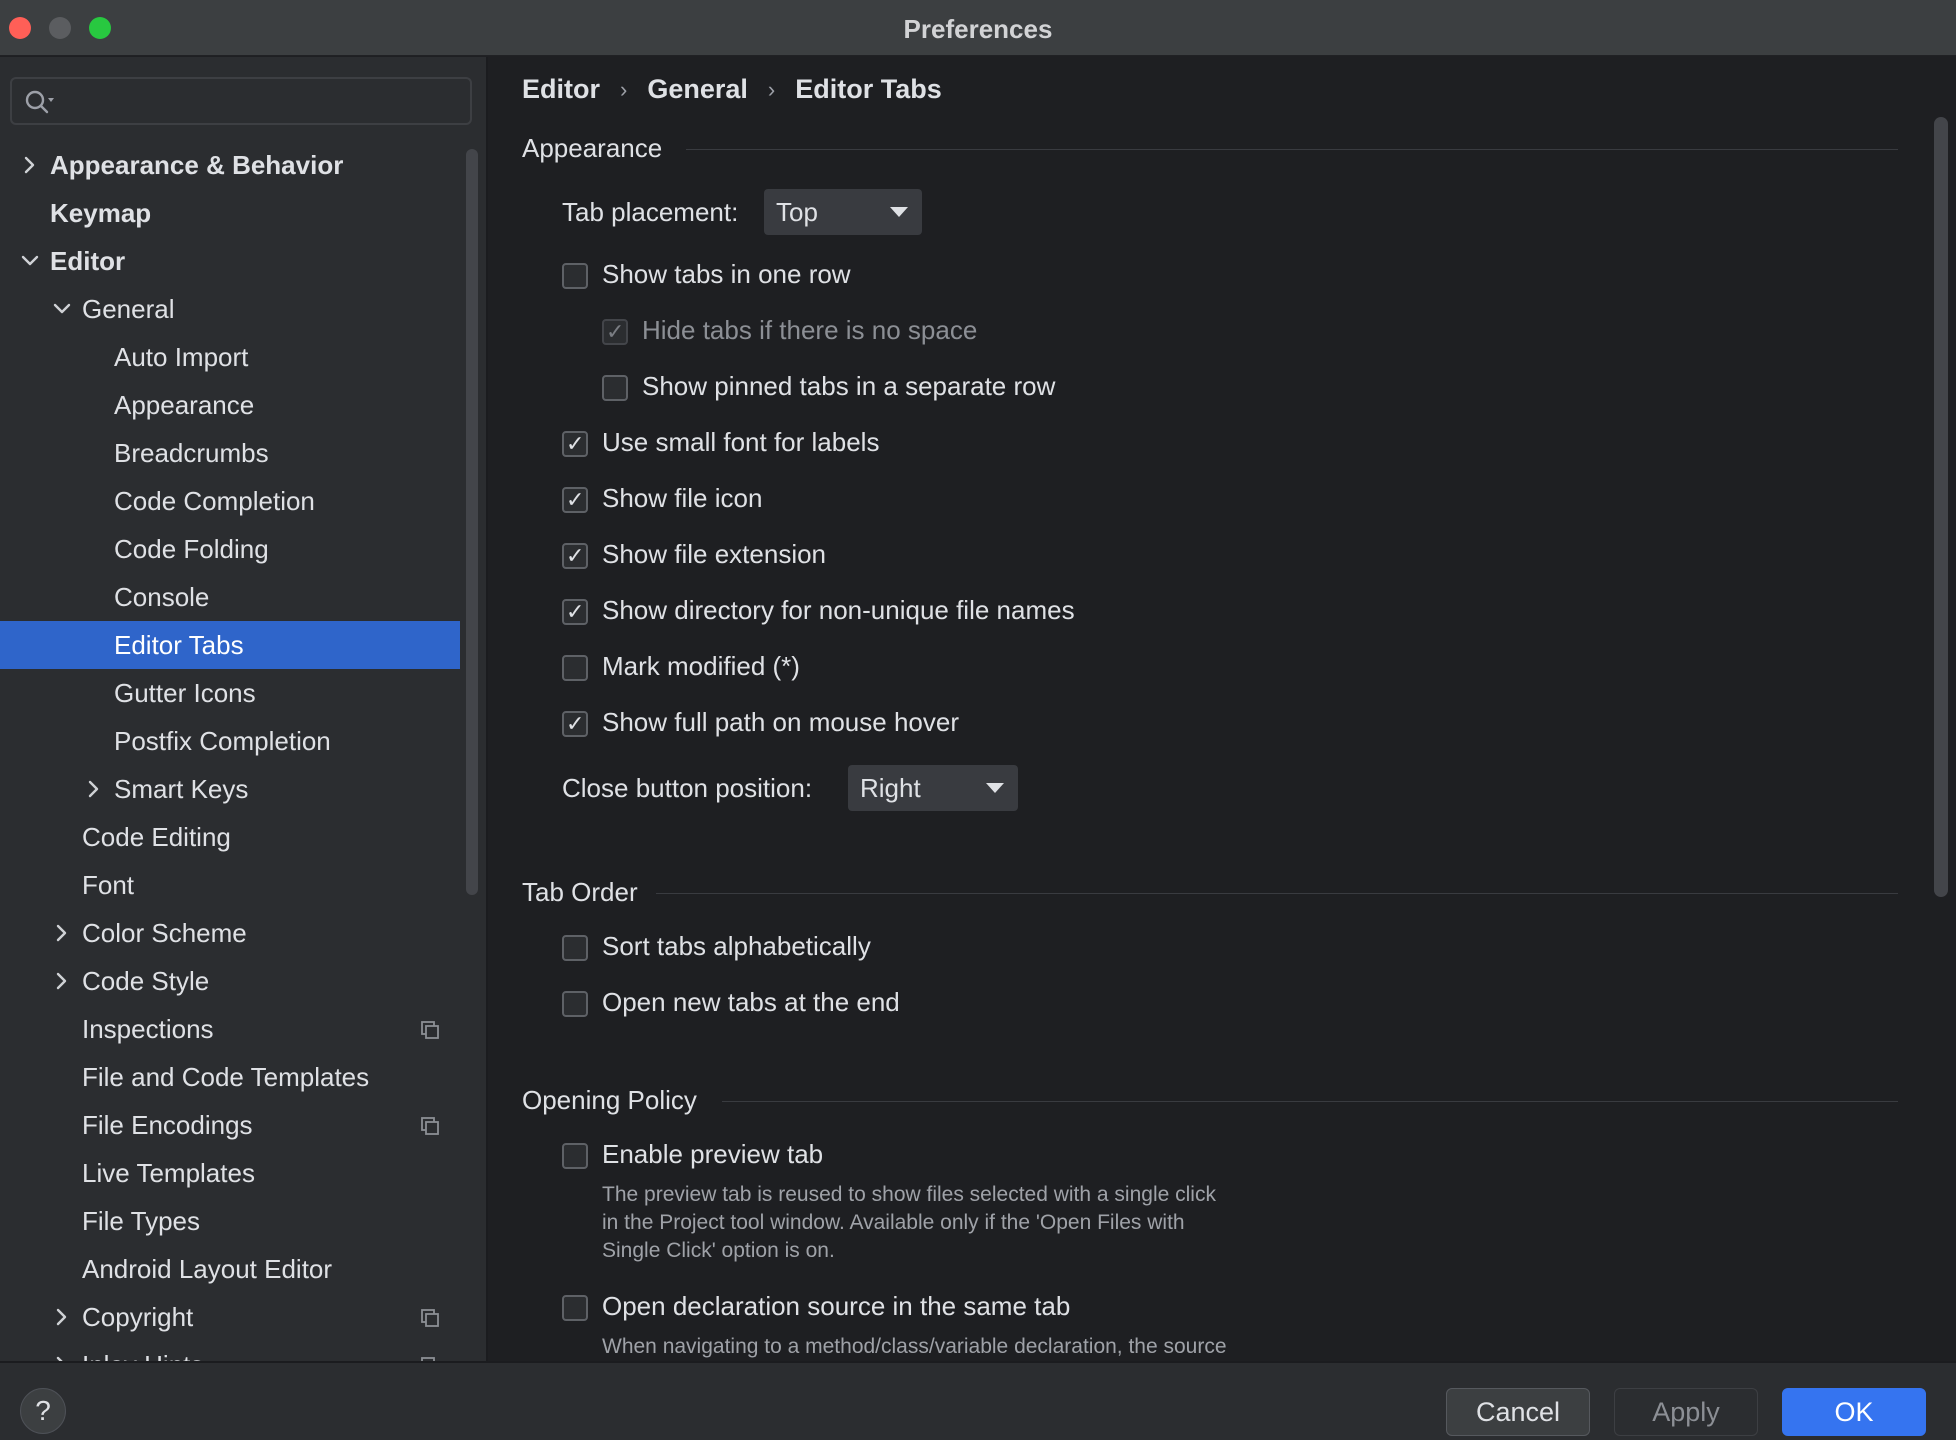 The image size is (1956, 1440). What do you see at coordinates (718, 1250) in the screenshot?
I see `description-line: Single Click' option is on.` at bounding box center [718, 1250].